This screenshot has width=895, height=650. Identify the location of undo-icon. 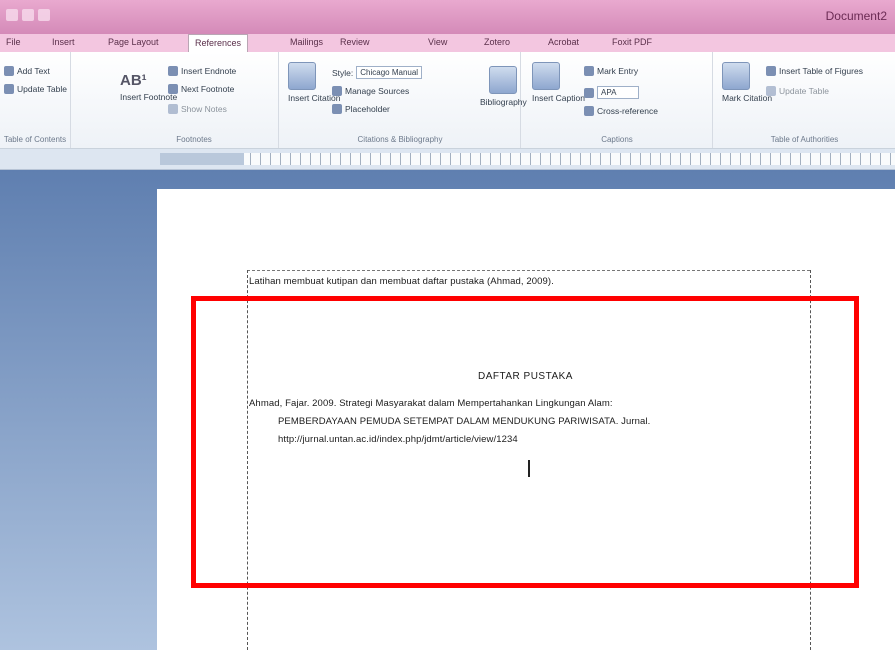
(44, 15).